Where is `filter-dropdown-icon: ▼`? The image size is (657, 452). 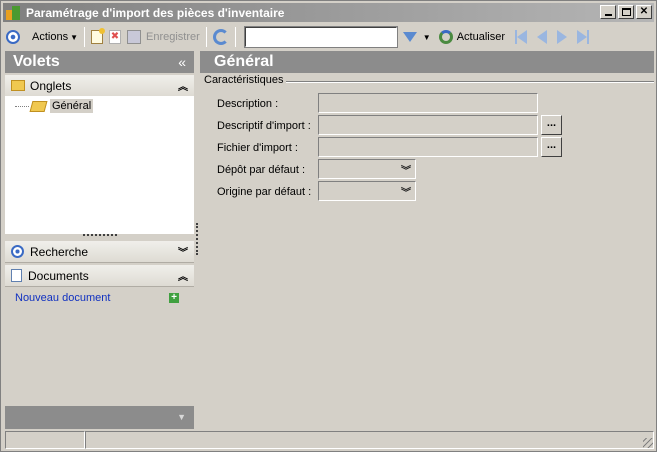
filter-dropdown-icon: ▼ is located at coordinates (427, 37).